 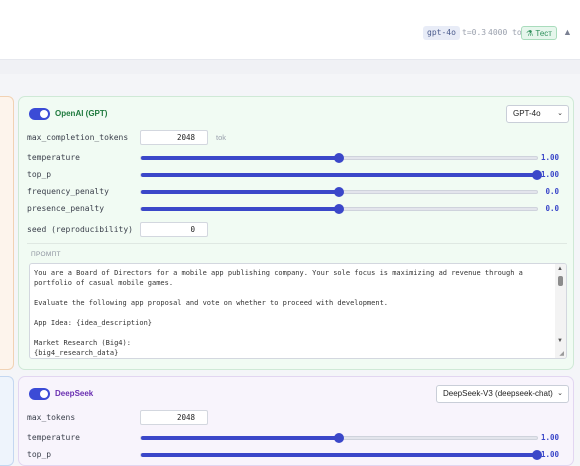 I want to click on max-tokens-input: 2048, so click(x=174, y=417).